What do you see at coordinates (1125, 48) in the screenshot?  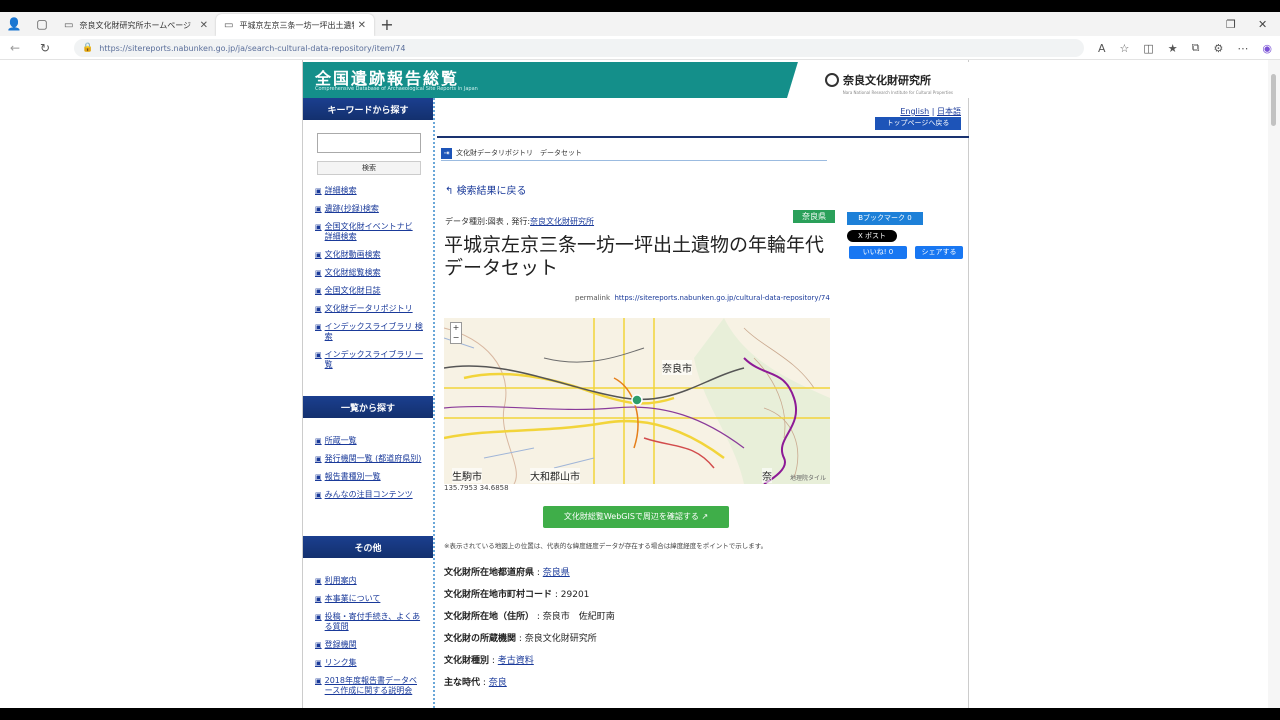 I see `favorite-star-icon: ☆` at bounding box center [1125, 48].